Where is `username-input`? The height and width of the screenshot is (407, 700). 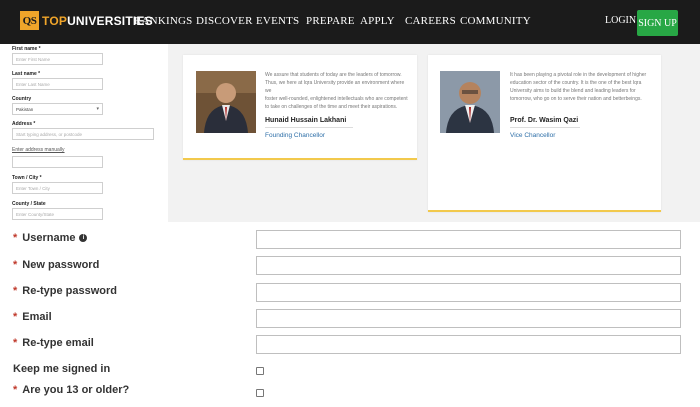
username-input is located at coordinates (468, 239).